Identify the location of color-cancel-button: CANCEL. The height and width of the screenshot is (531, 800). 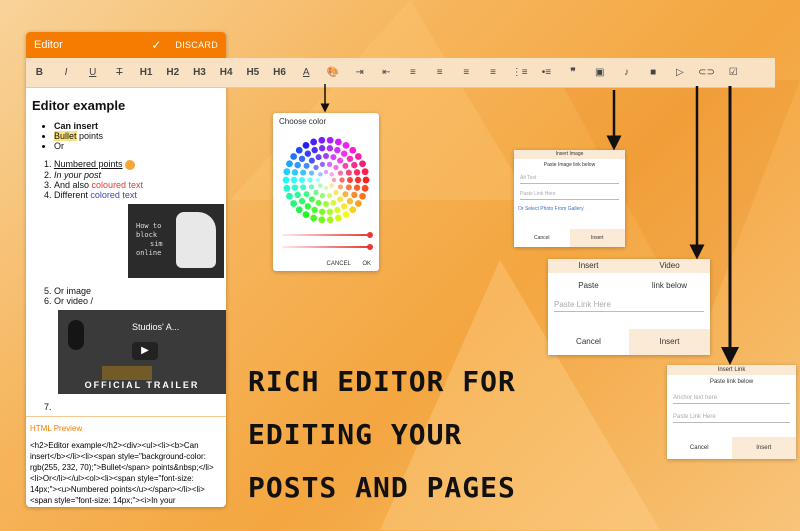
(339, 264).